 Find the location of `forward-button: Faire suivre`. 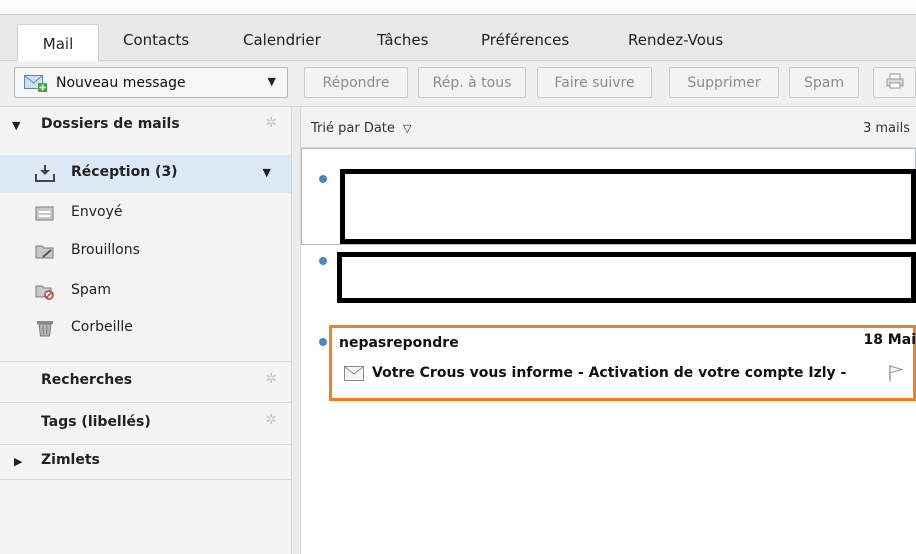

forward-button: Faire suivre is located at coordinates (594, 82).